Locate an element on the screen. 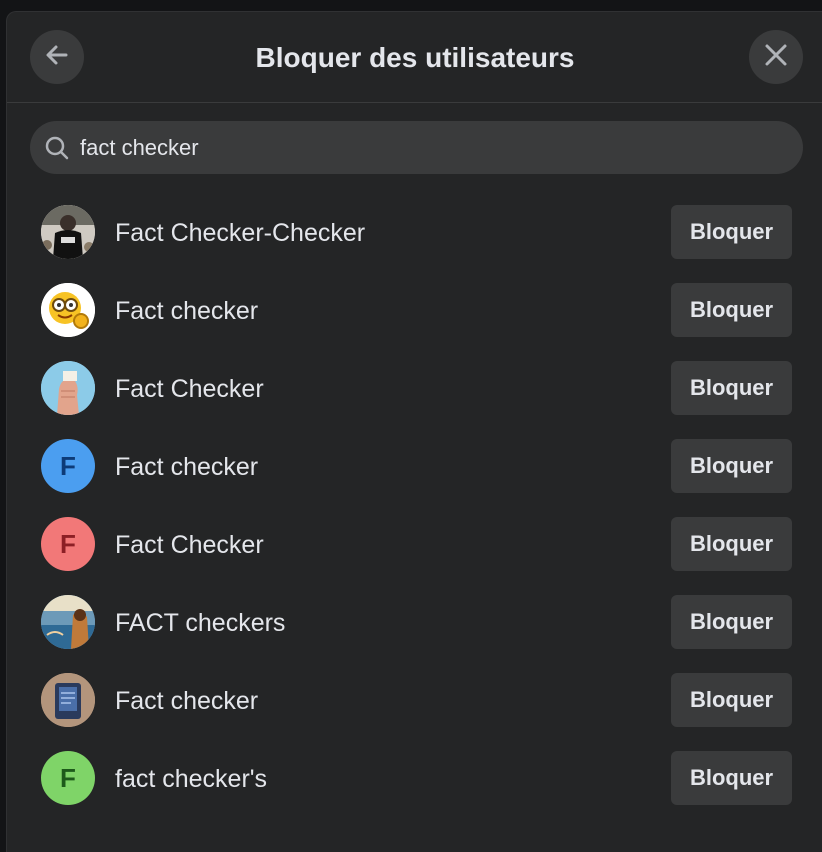 The image size is (822, 852). user-name: FACT checkers is located at coordinates (200, 623).